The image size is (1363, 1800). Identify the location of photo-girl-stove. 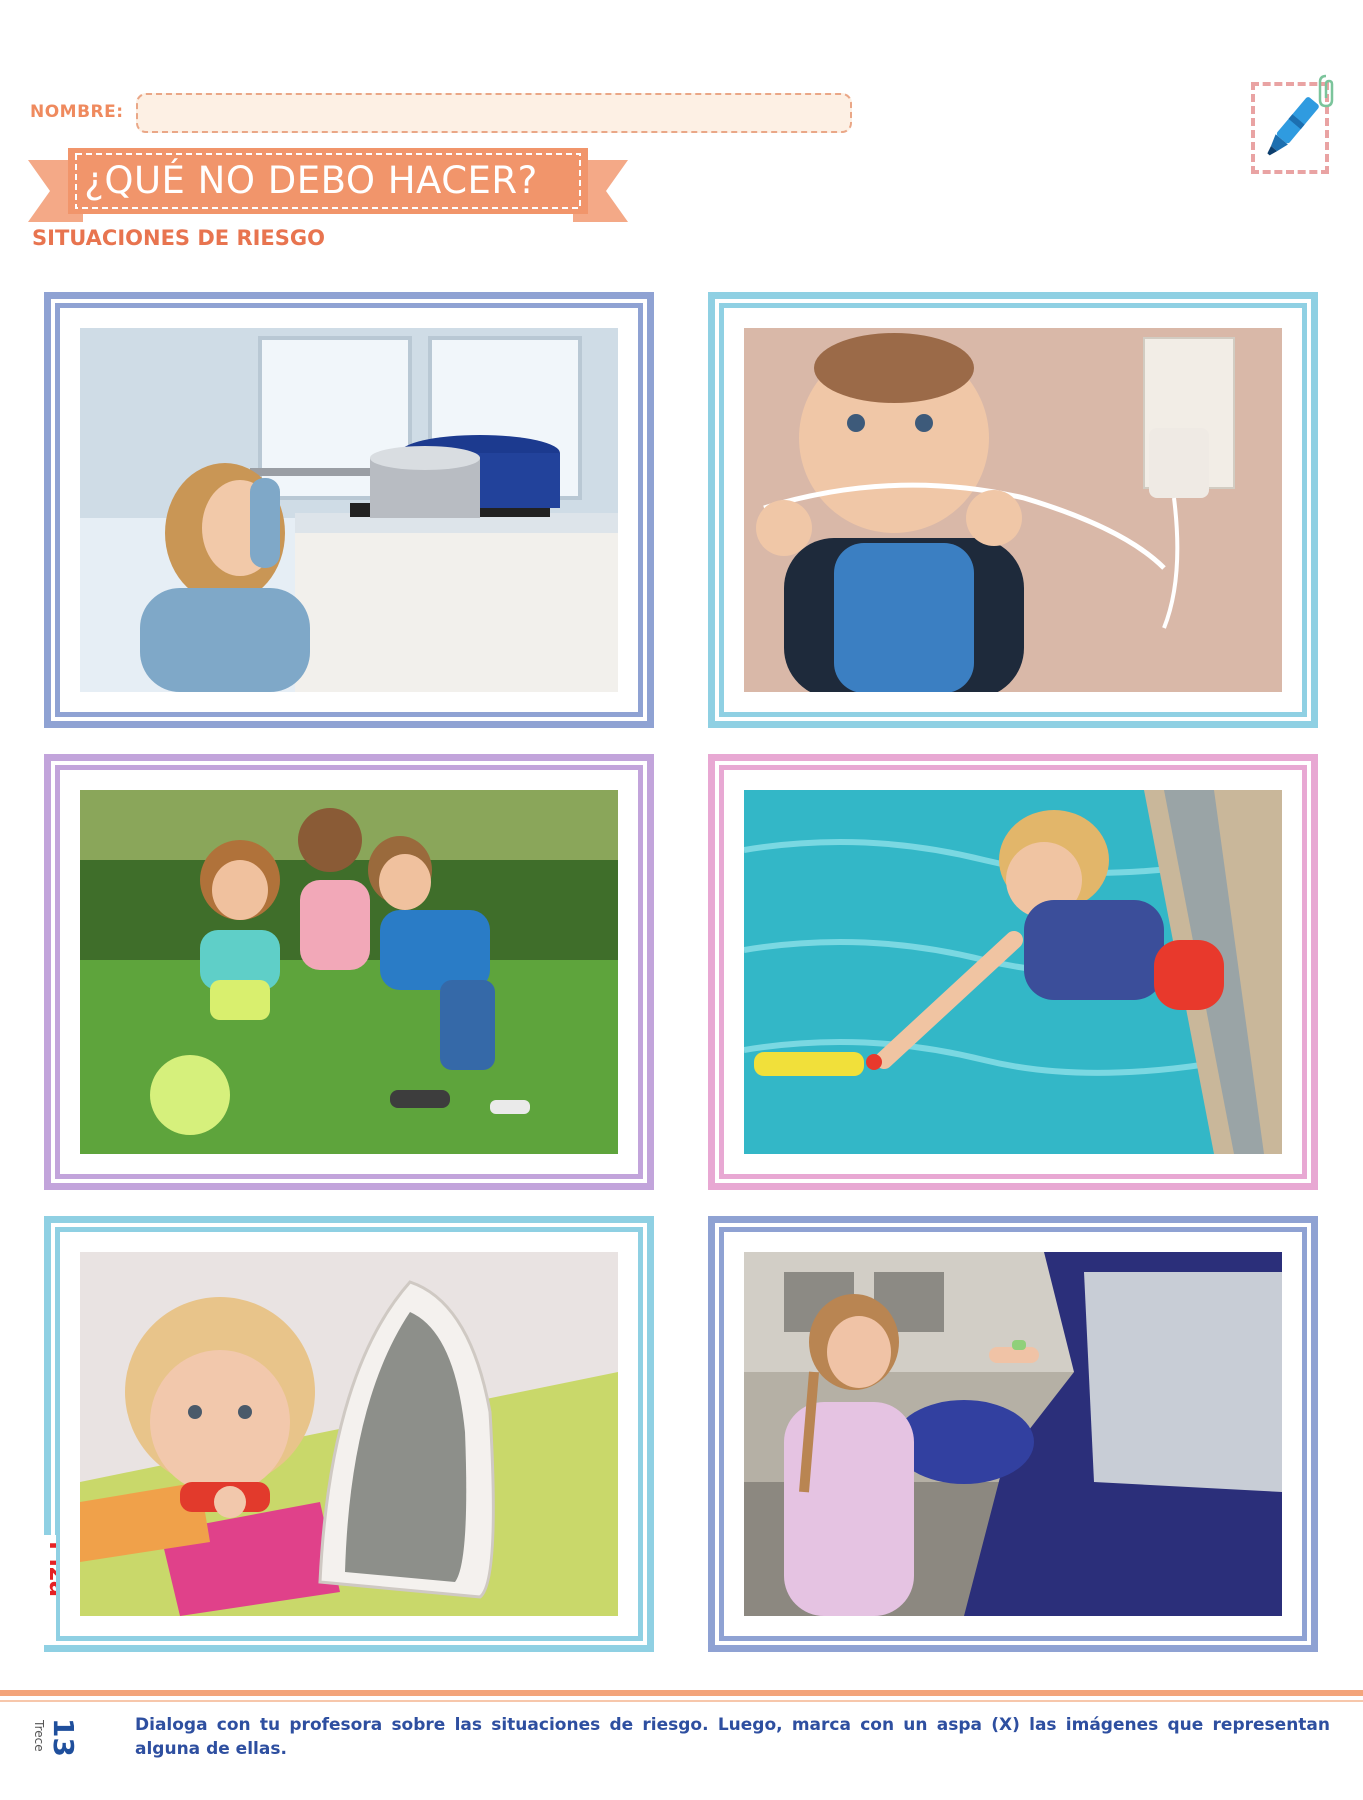
(349, 510).